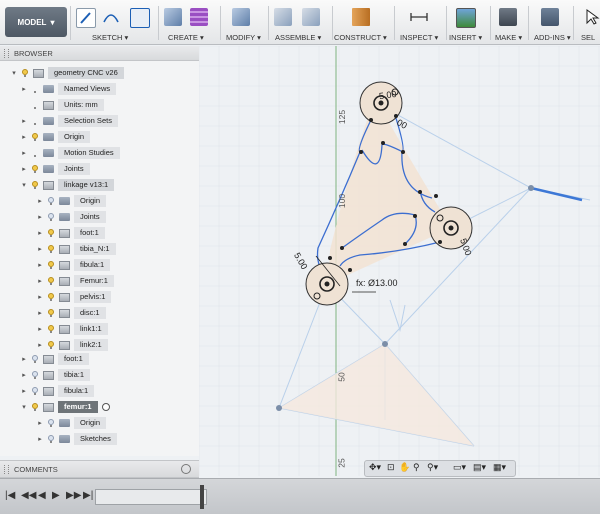 Image resolution: width=600 pixels, height=514 pixels. What do you see at coordinates (199, 17) in the screenshot?
I see `form-icon` at bounding box center [199, 17].